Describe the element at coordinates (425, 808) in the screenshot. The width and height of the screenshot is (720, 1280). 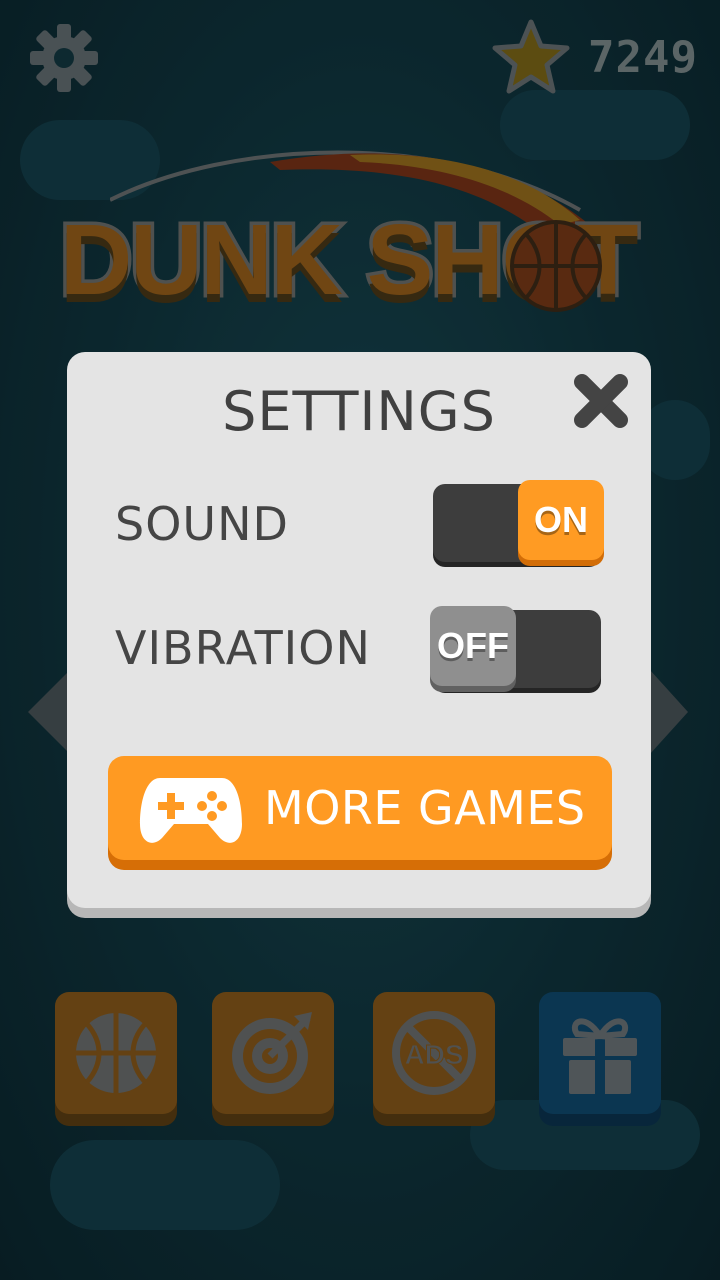
I see `more-games-label: MORE GAMES` at that location.